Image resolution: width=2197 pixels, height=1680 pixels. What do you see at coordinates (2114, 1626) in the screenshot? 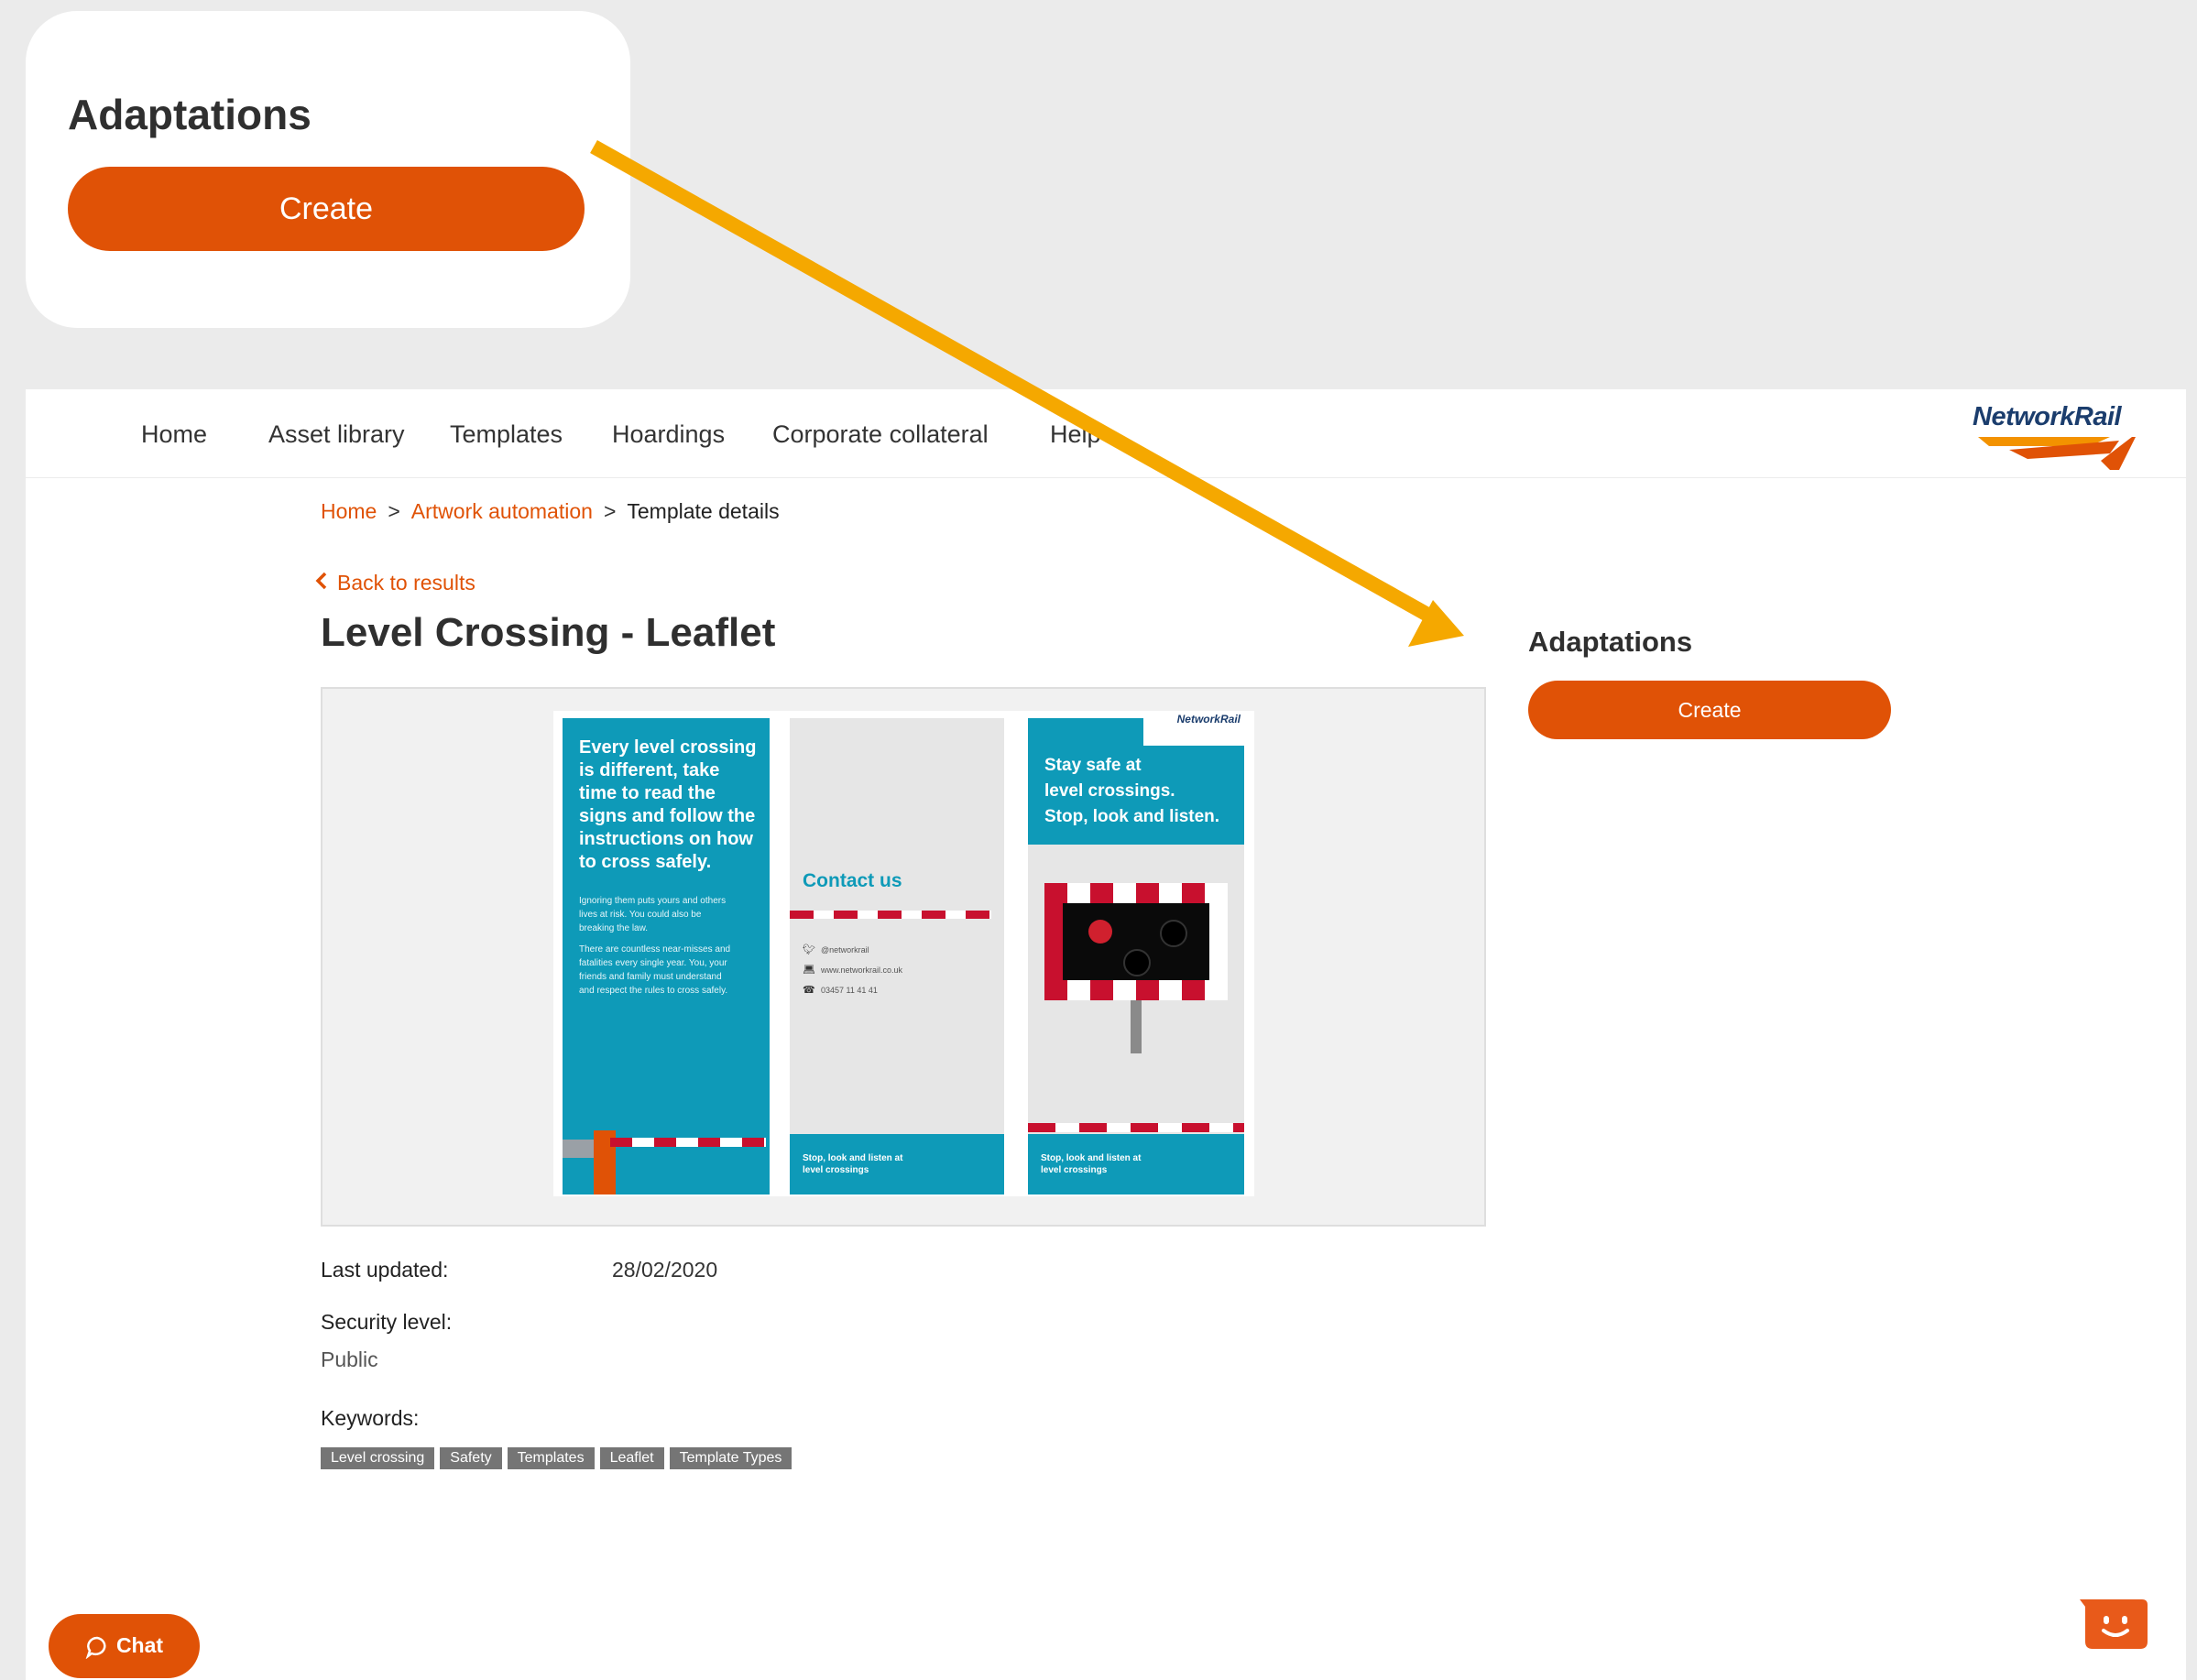
I see `bot-icon` at bounding box center [2114, 1626].